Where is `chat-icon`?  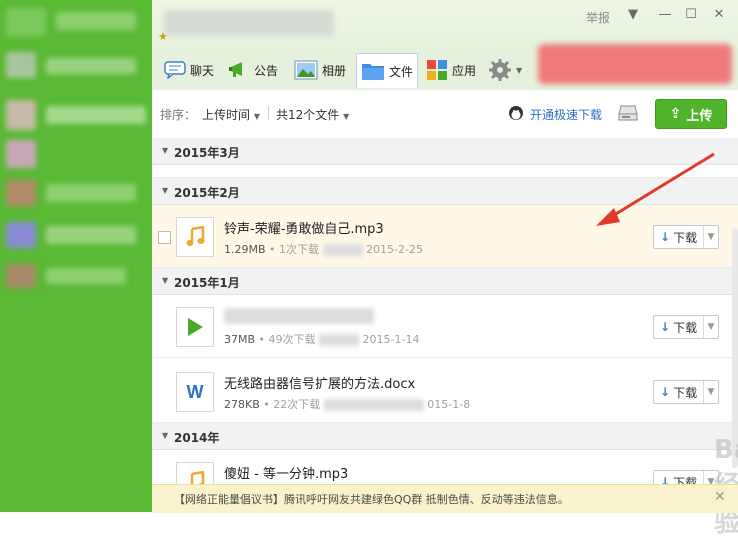 chat-icon is located at coordinates (175, 70).